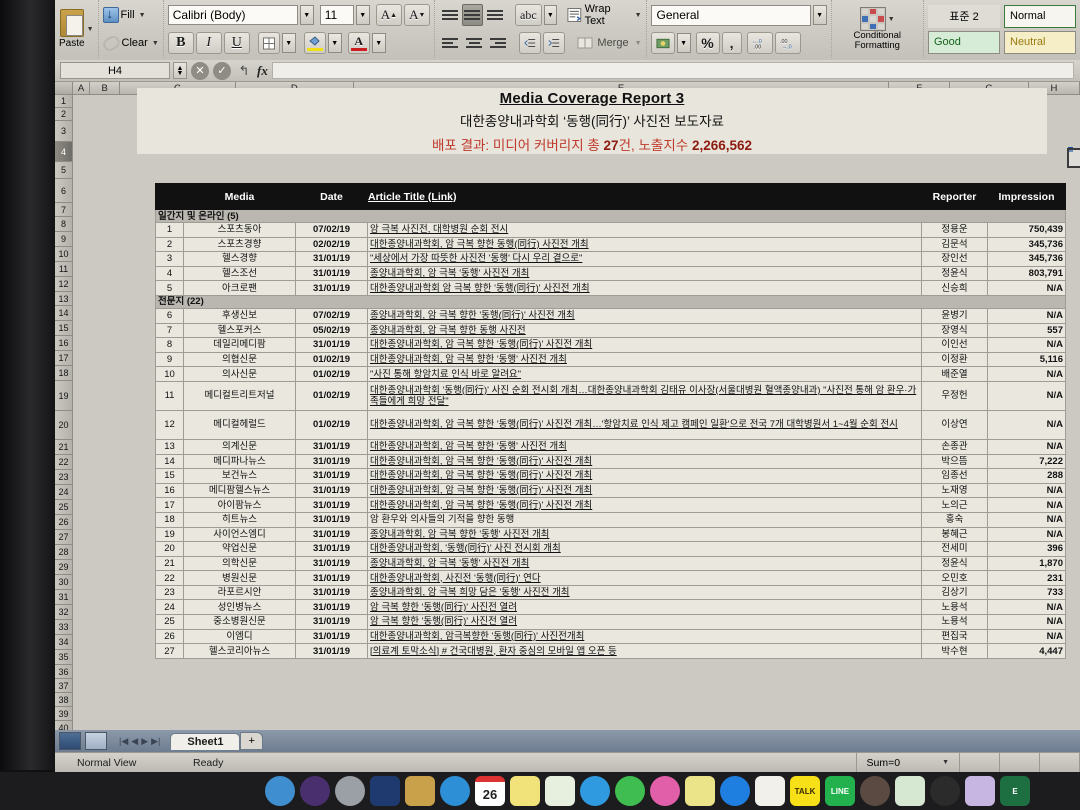 The image size is (1080, 810). I want to click on cell-style-neutral: Neutral, so click(1040, 42).